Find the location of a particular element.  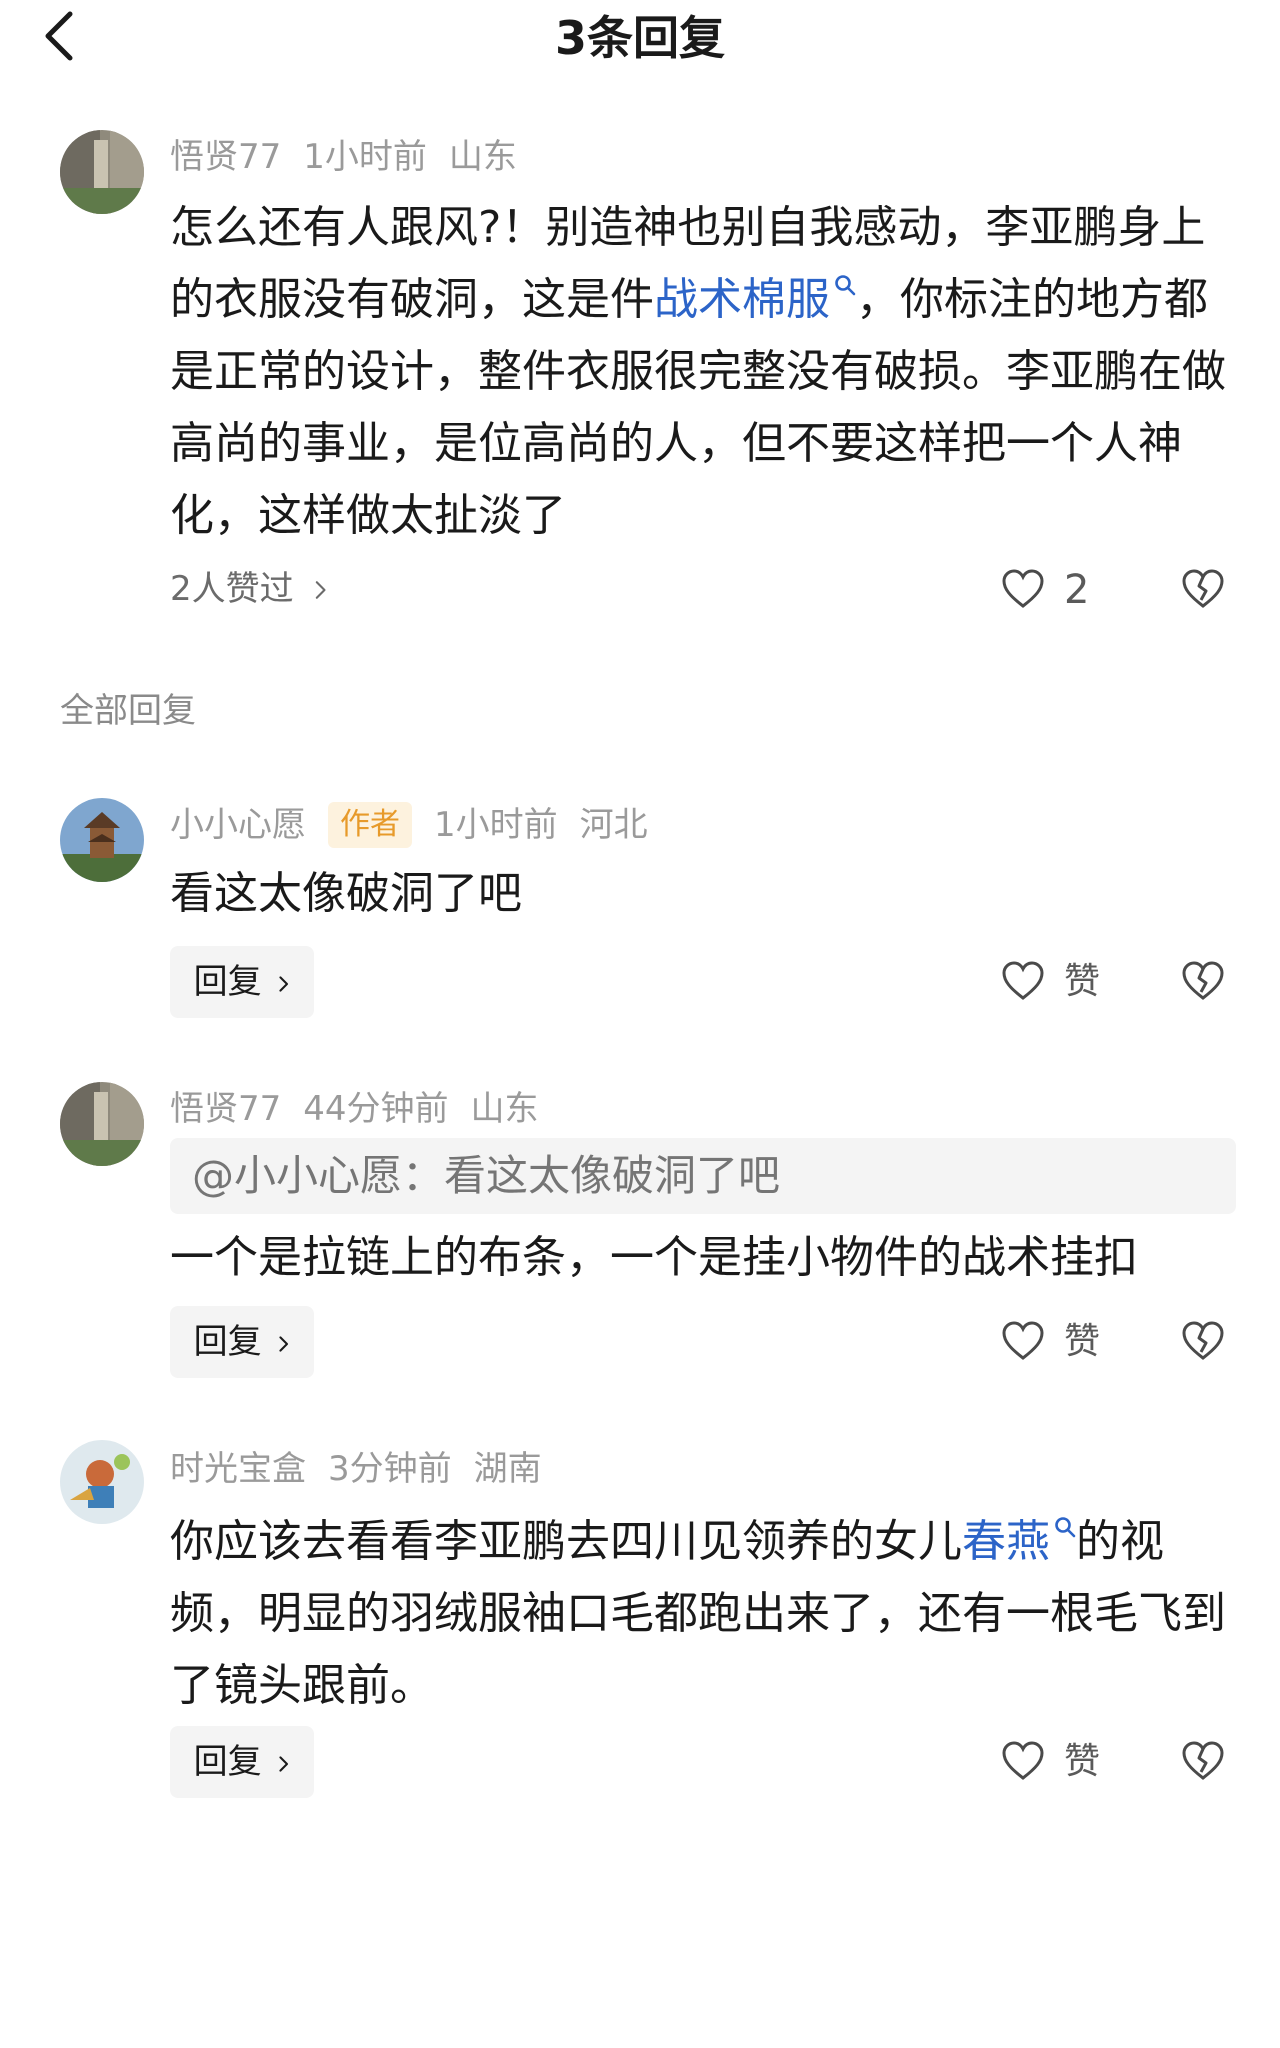

likes-summary: 2人赞过 is located at coordinates (249, 589).